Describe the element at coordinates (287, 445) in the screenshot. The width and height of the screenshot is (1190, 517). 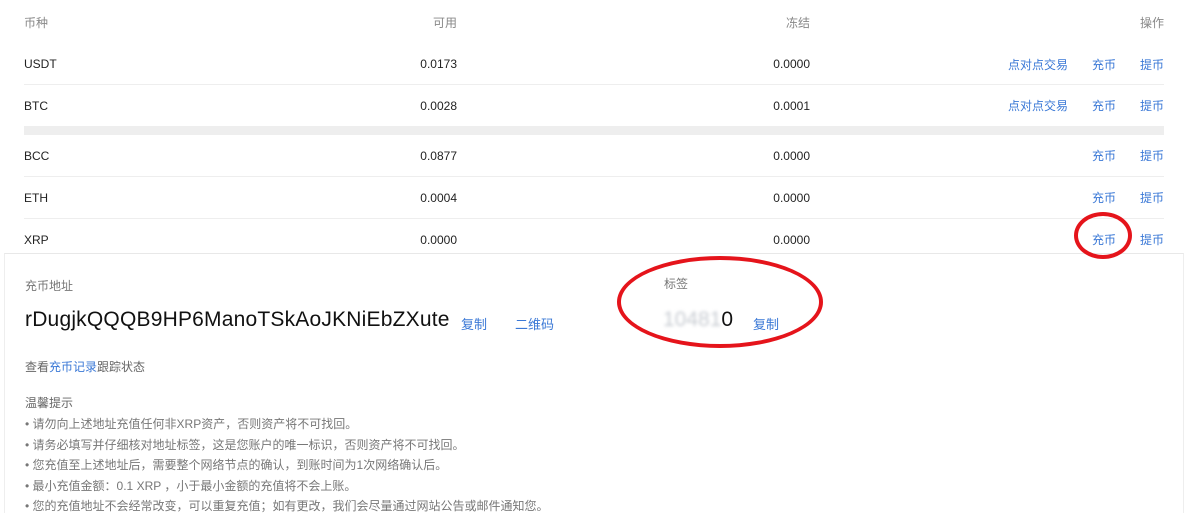
I see `tip-item: 请务必填写并仔细核对地址标签，这是您账户的唯一标识，否则资产将不可找回。` at that location.